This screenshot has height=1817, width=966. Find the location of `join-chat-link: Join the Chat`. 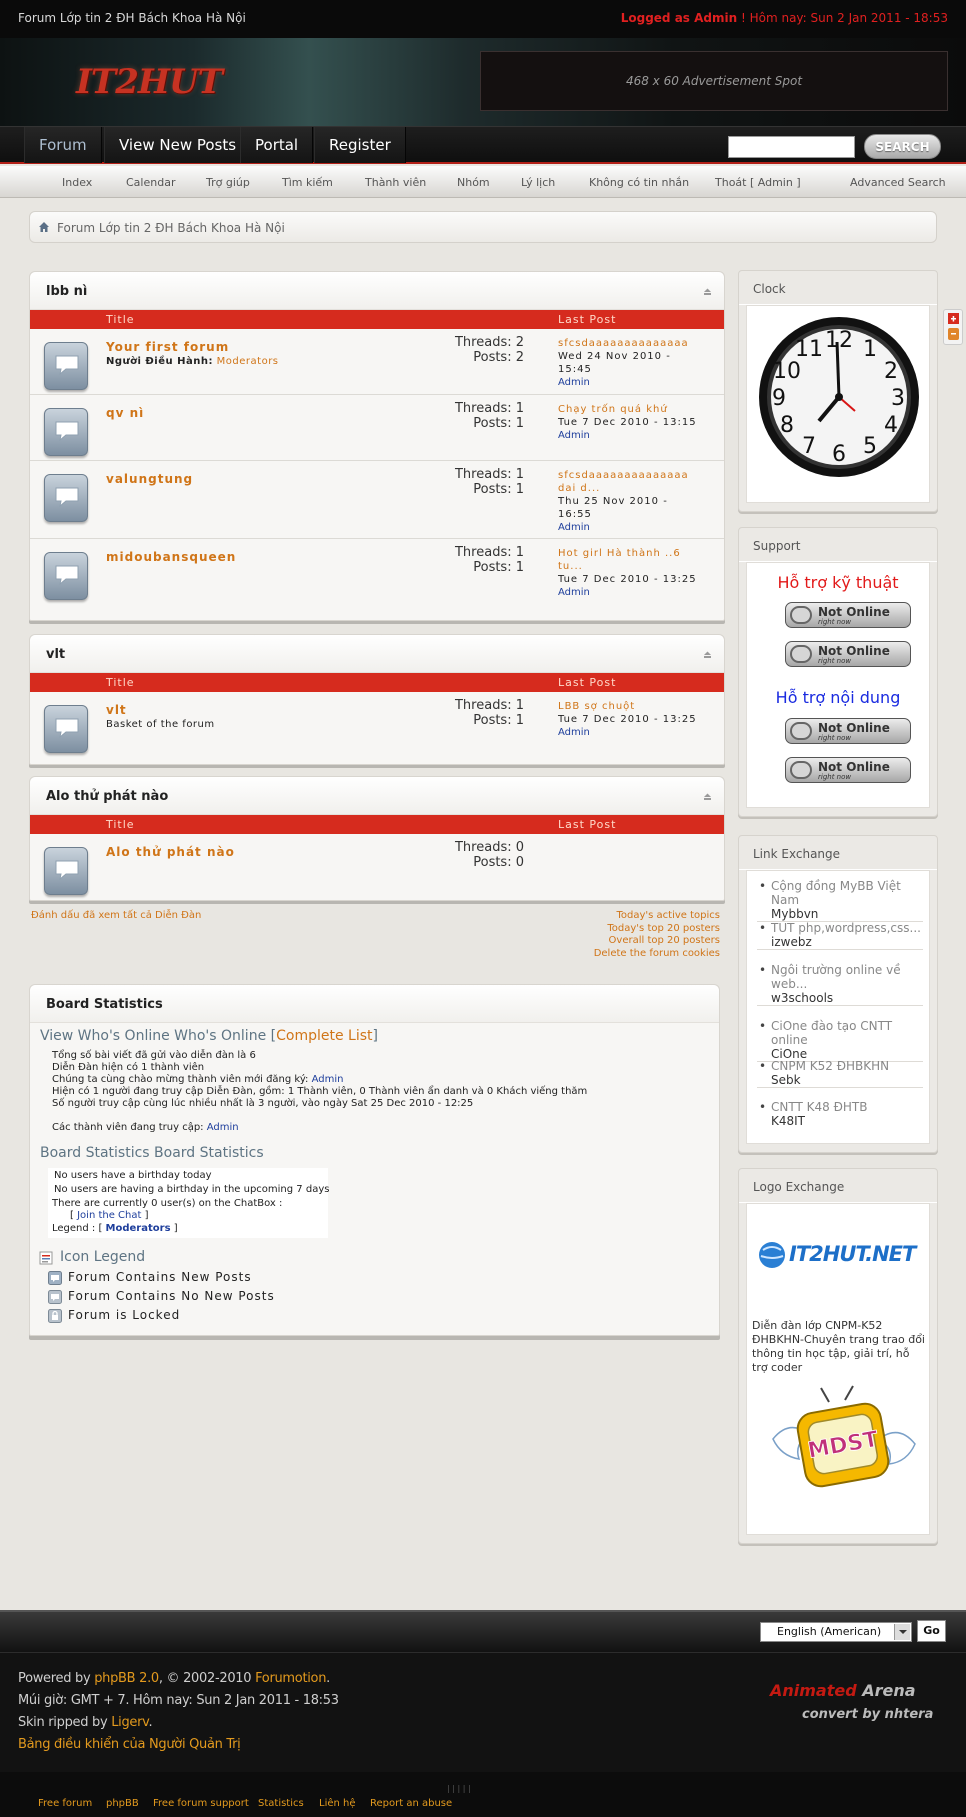

join-chat-link: Join the Chat is located at coordinates (109, 1215).